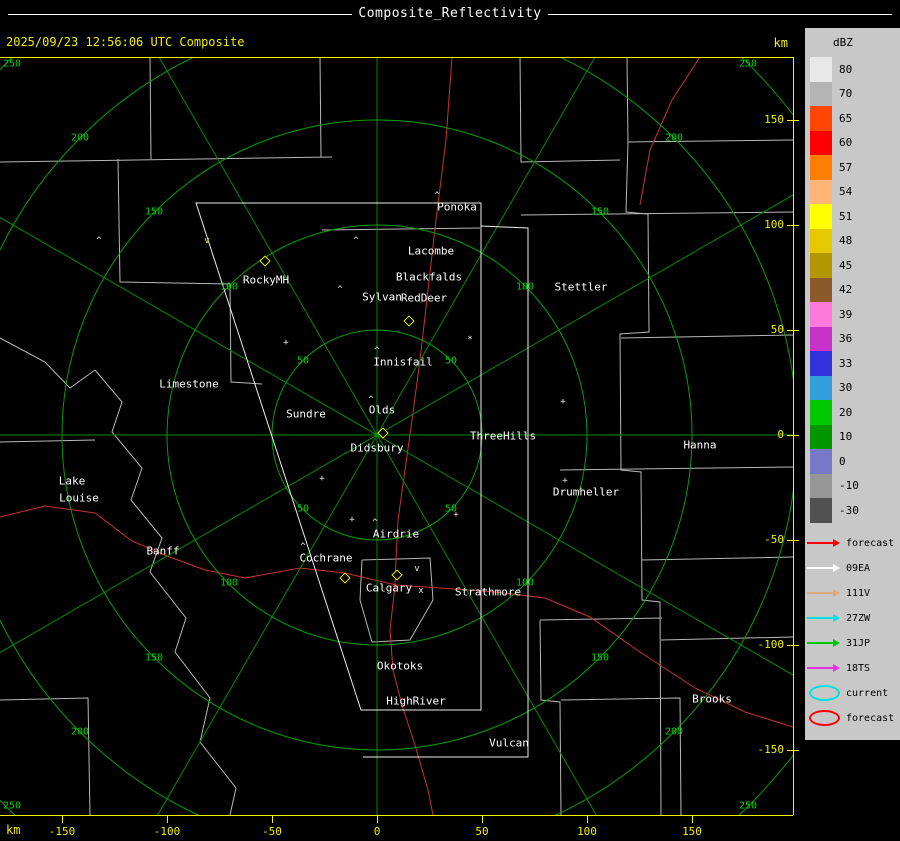 This screenshot has height=841, width=900. I want to click on colorbar-row: -10, so click(852, 485).